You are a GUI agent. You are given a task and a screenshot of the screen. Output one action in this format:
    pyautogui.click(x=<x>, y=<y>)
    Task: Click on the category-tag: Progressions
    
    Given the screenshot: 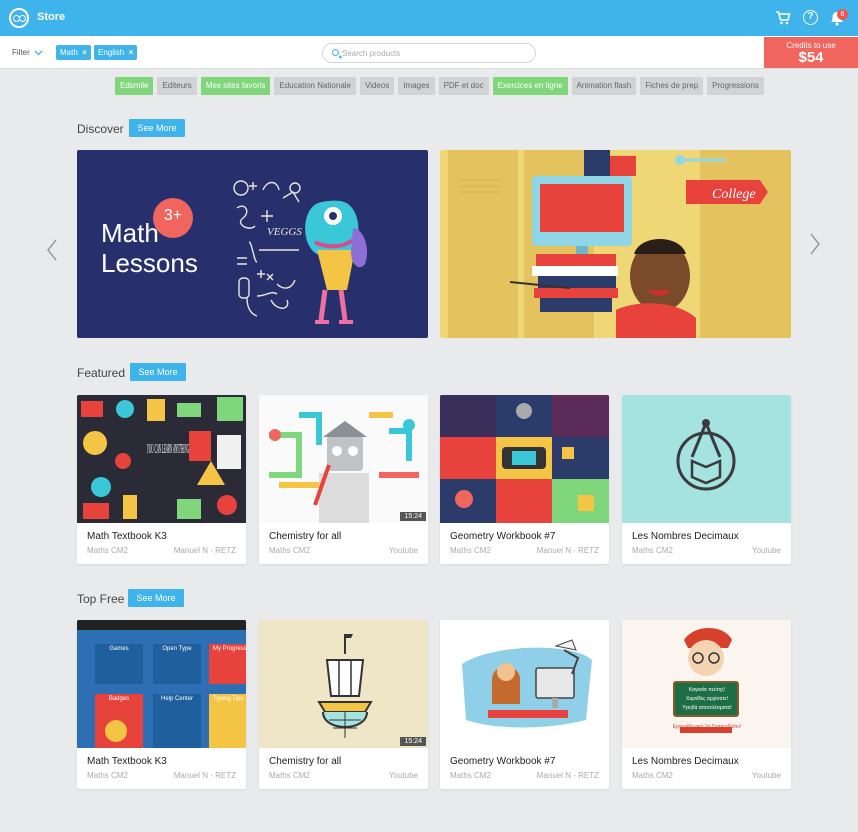 What is the action you would take?
    pyautogui.click(x=735, y=86)
    